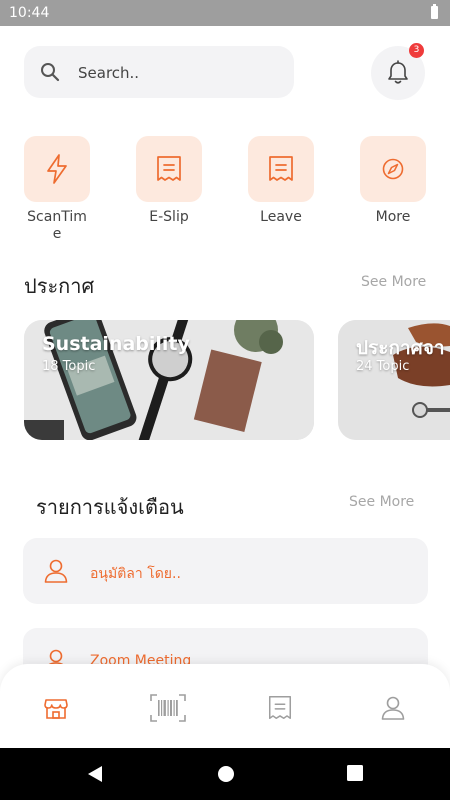 This screenshot has width=450, height=800. I want to click on menu-eslip: E-Slip, so click(169, 181).